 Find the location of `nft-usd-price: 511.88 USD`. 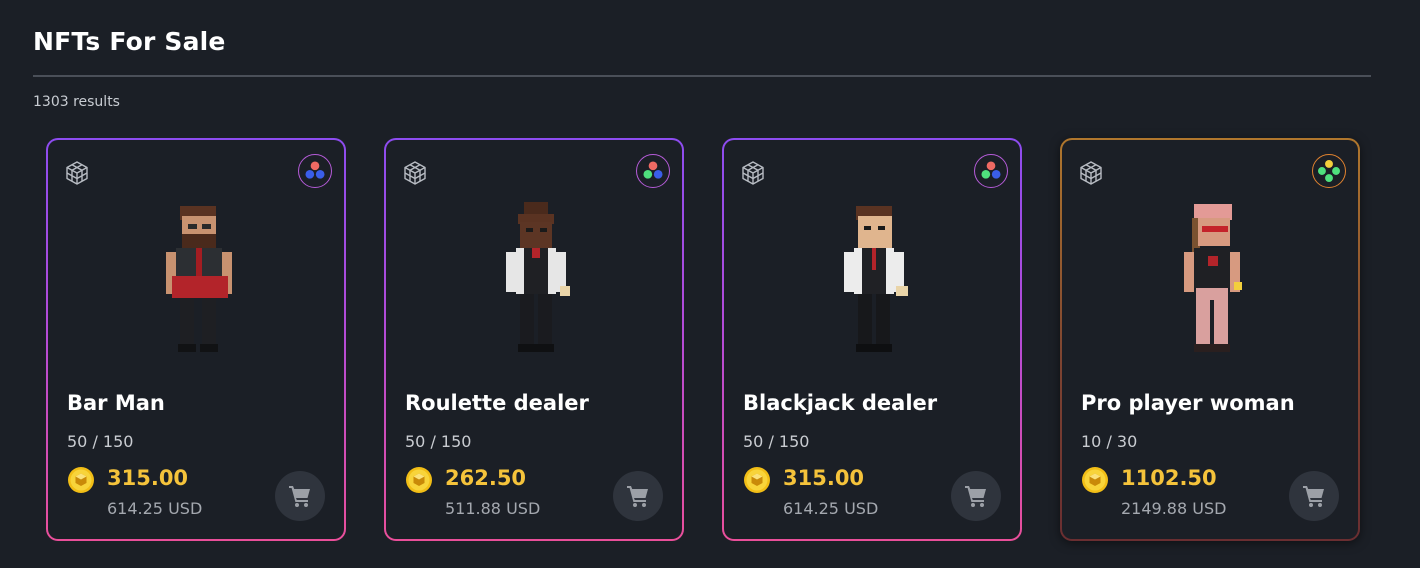

nft-usd-price: 511.88 USD is located at coordinates (493, 508).